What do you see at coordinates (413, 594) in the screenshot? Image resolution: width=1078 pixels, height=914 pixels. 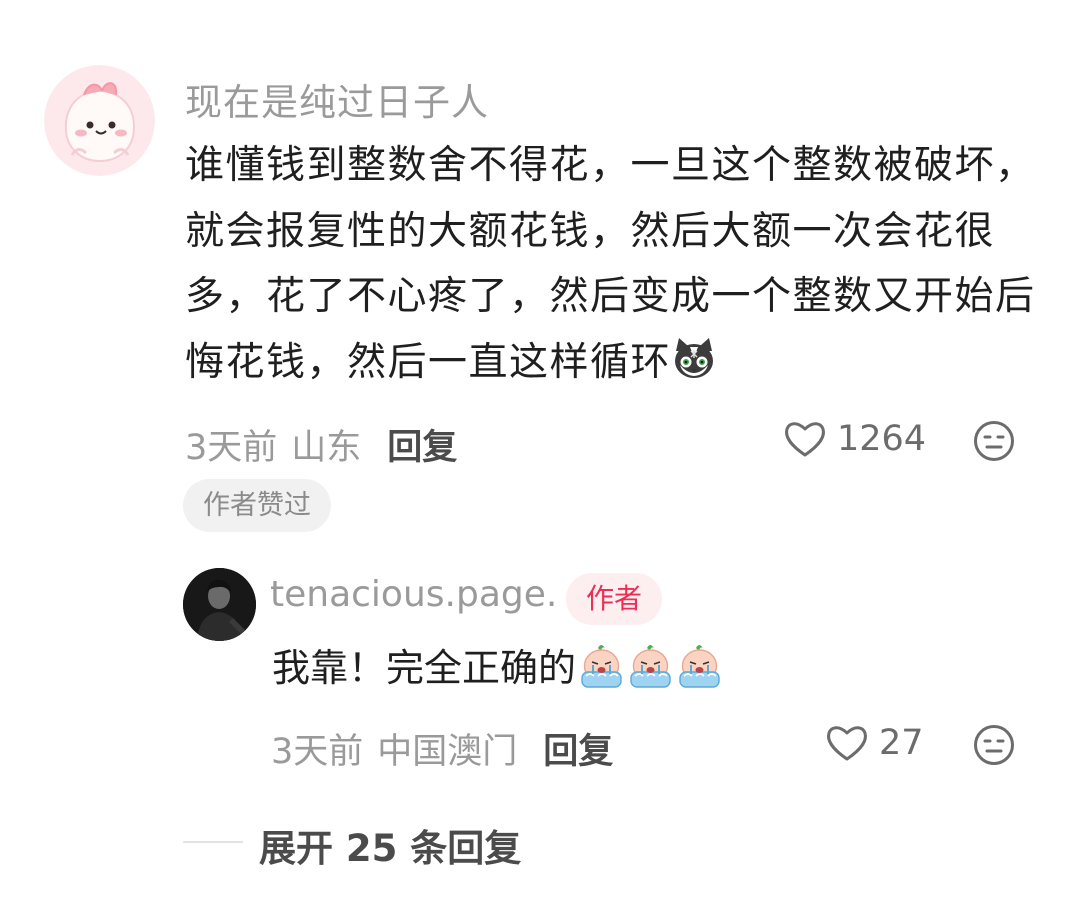 I see `reply-username: tenacious.page.` at bounding box center [413, 594].